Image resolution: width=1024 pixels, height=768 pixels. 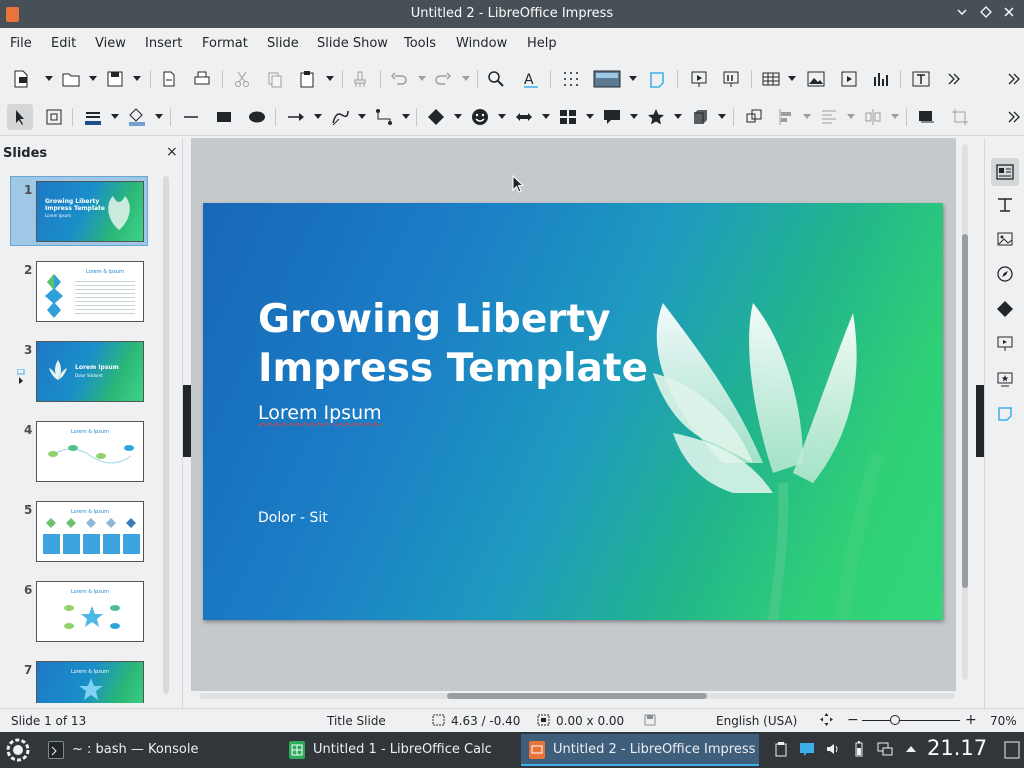 I want to click on horizontal-scrollbar, so click(x=577, y=696).